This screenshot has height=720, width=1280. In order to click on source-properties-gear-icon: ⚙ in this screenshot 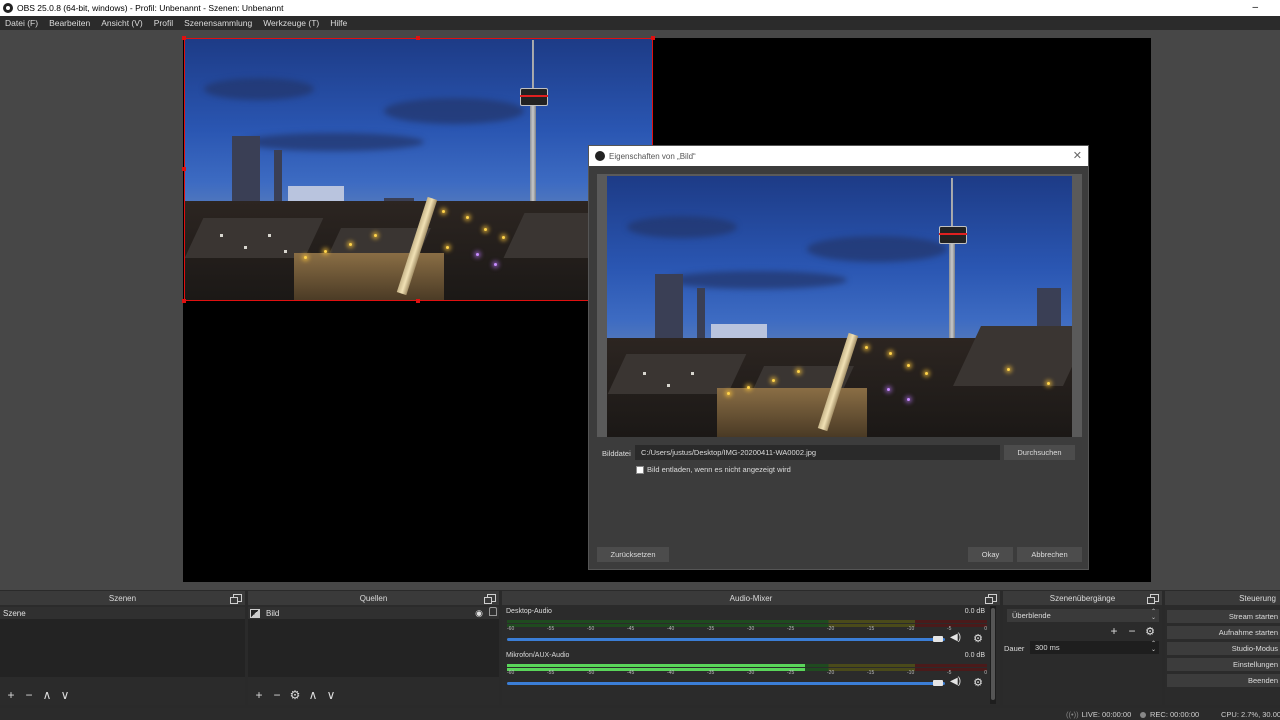, I will do `click(295, 695)`.